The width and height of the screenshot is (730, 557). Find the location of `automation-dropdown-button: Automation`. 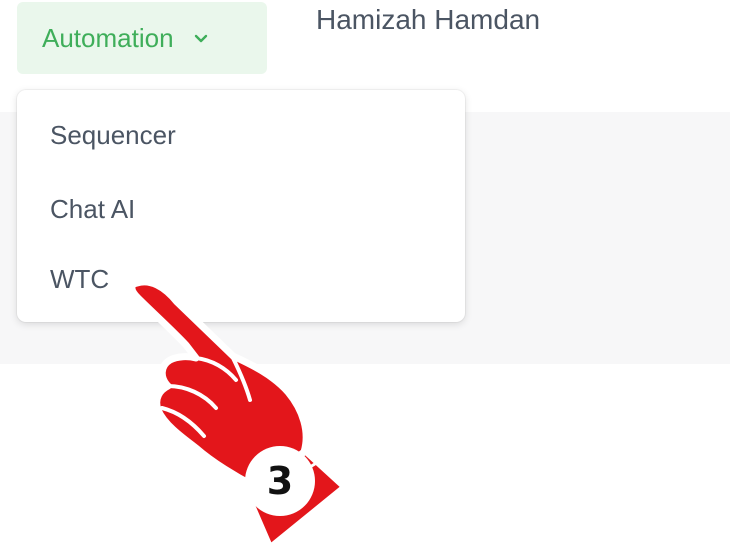

automation-dropdown-button: Automation is located at coordinates (142, 38).